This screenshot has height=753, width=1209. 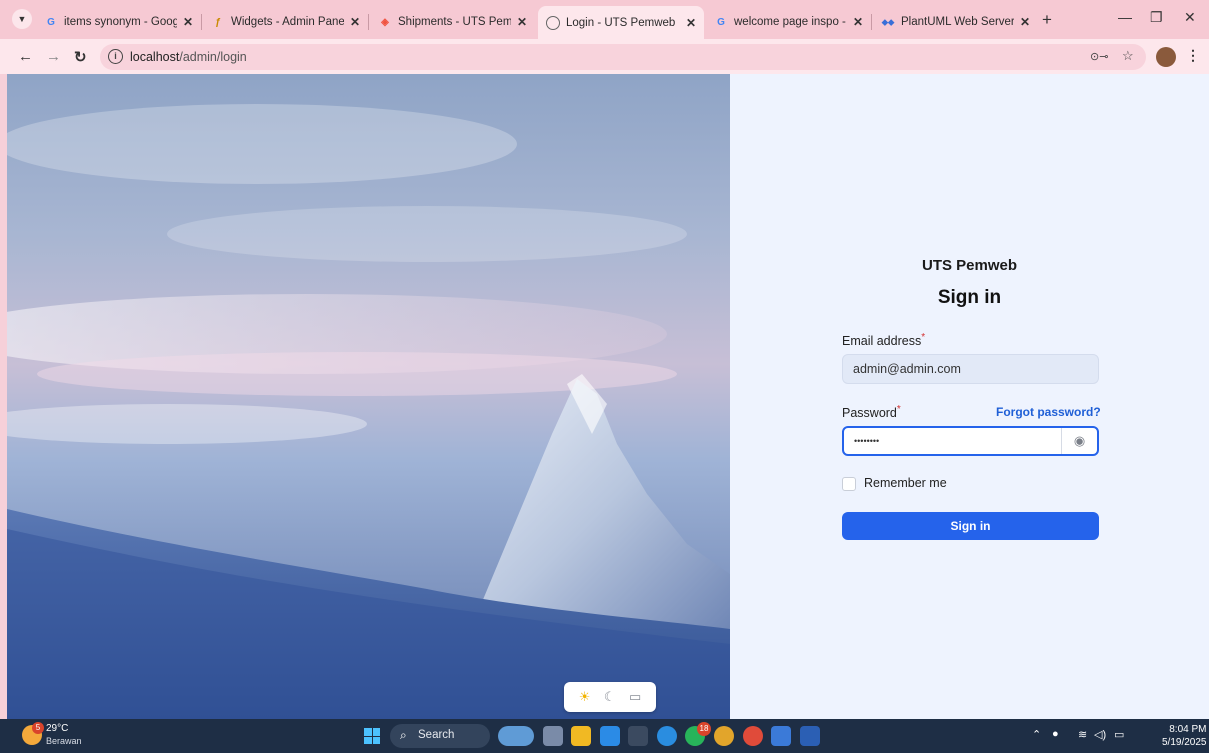 What do you see at coordinates (53, 56) in the screenshot?
I see `forward-icon: →` at bounding box center [53, 56].